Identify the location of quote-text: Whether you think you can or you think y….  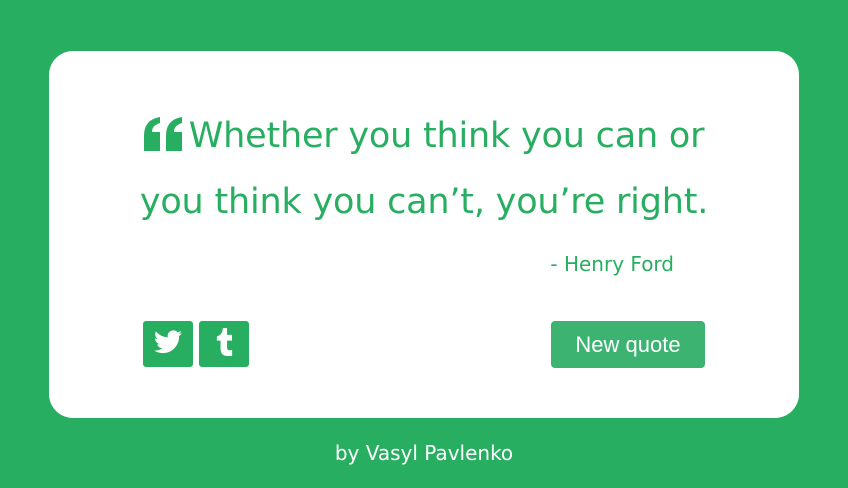
(424, 169).